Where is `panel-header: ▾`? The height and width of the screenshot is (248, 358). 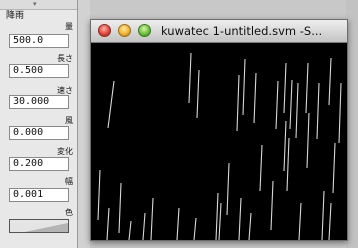
panel-header: ▾ is located at coordinates (38, 5).